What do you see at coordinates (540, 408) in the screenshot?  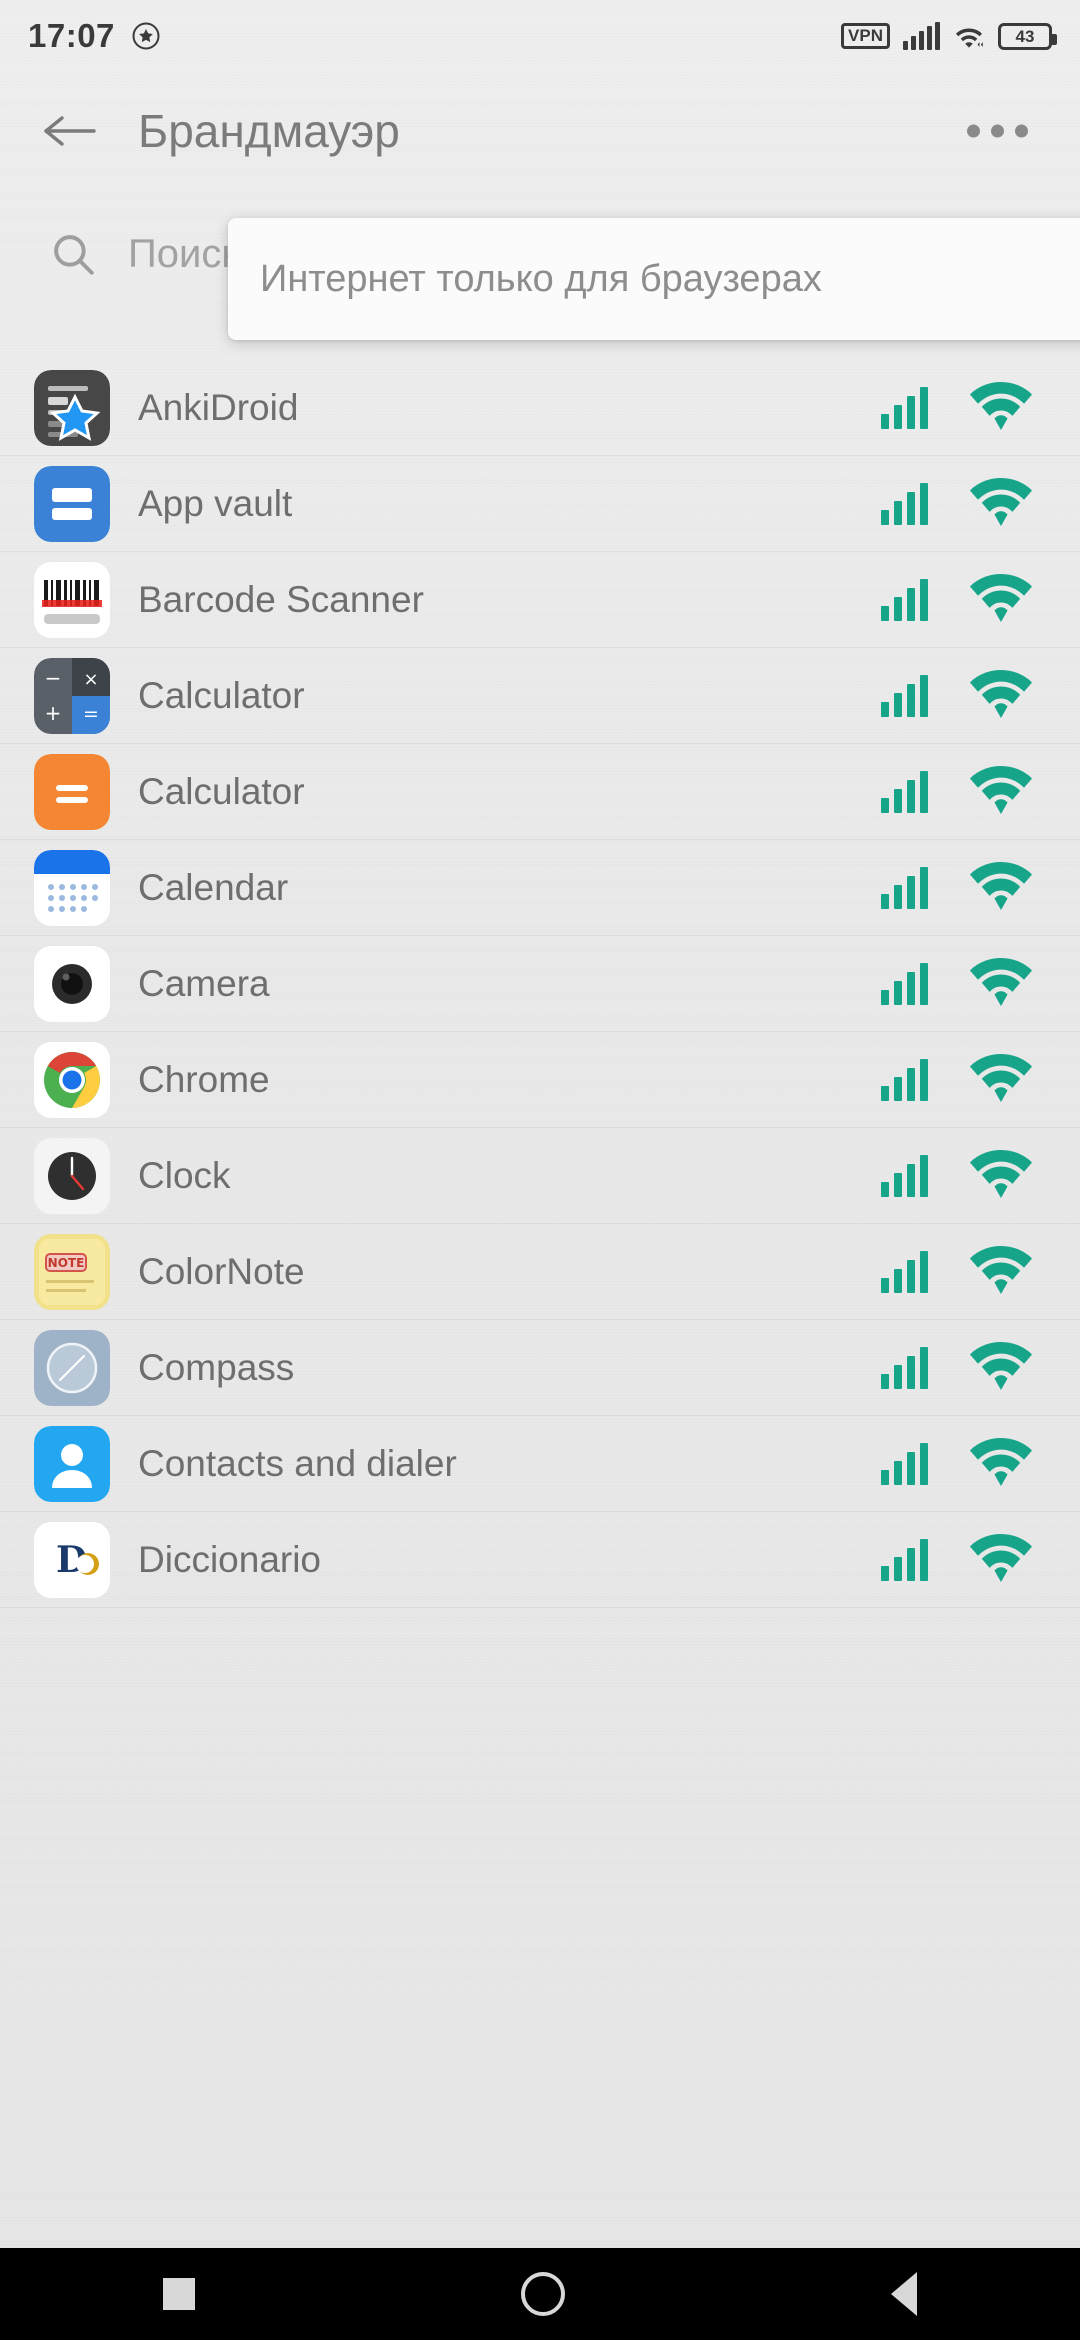 I see `app-row: AnkiDroid` at bounding box center [540, 408].